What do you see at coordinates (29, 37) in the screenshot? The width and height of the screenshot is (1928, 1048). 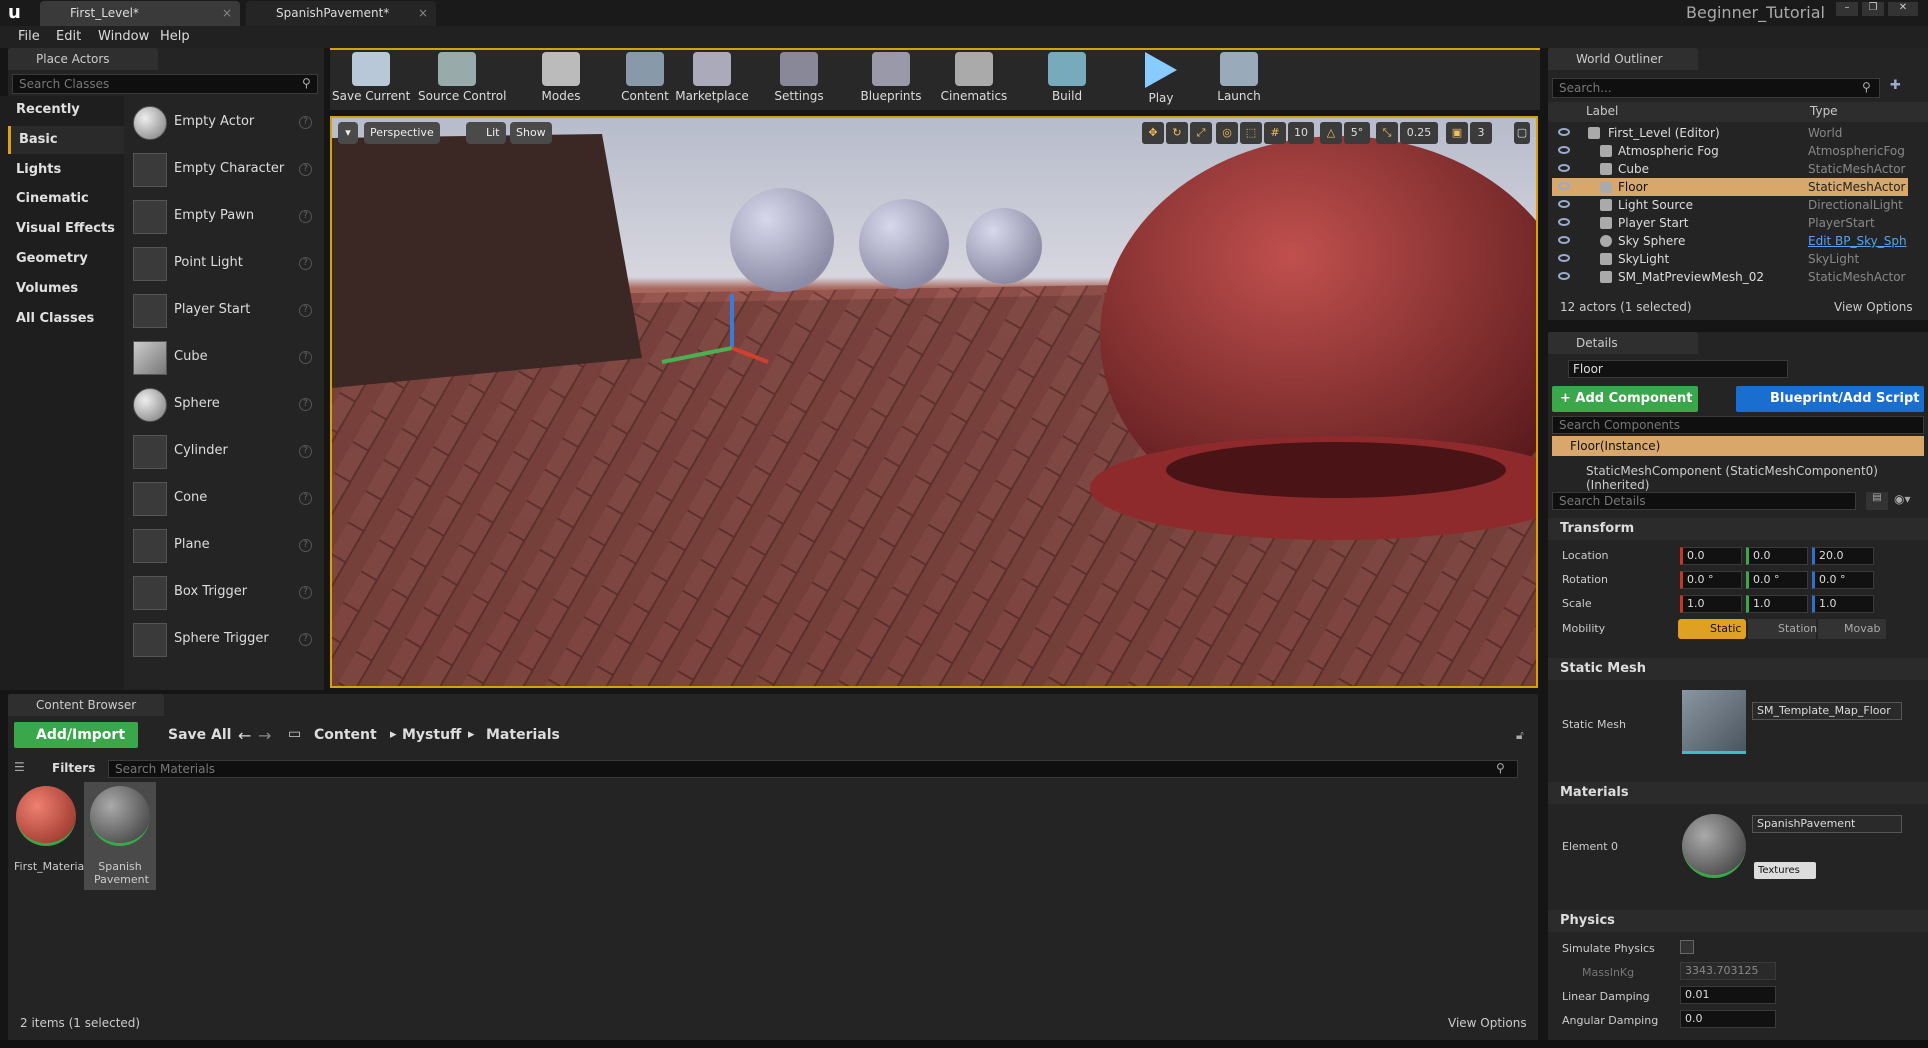 I see `menu-file: File` at bounding box center [29, 37].